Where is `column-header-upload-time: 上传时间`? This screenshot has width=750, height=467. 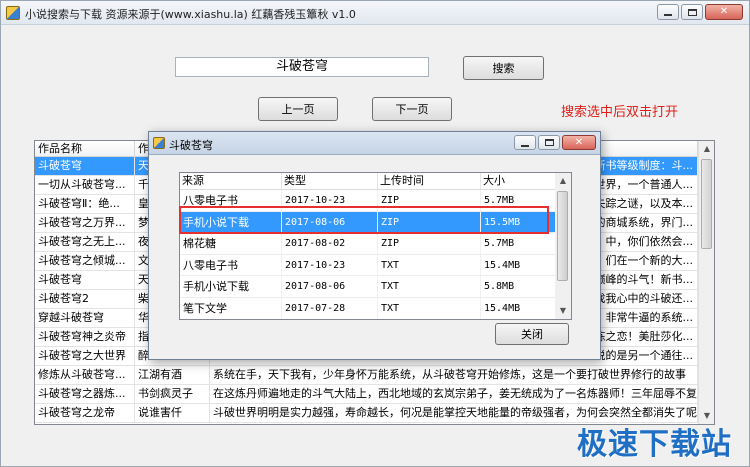
column-header-upload-time: 上传时间 is located at coordinates (429, 181).